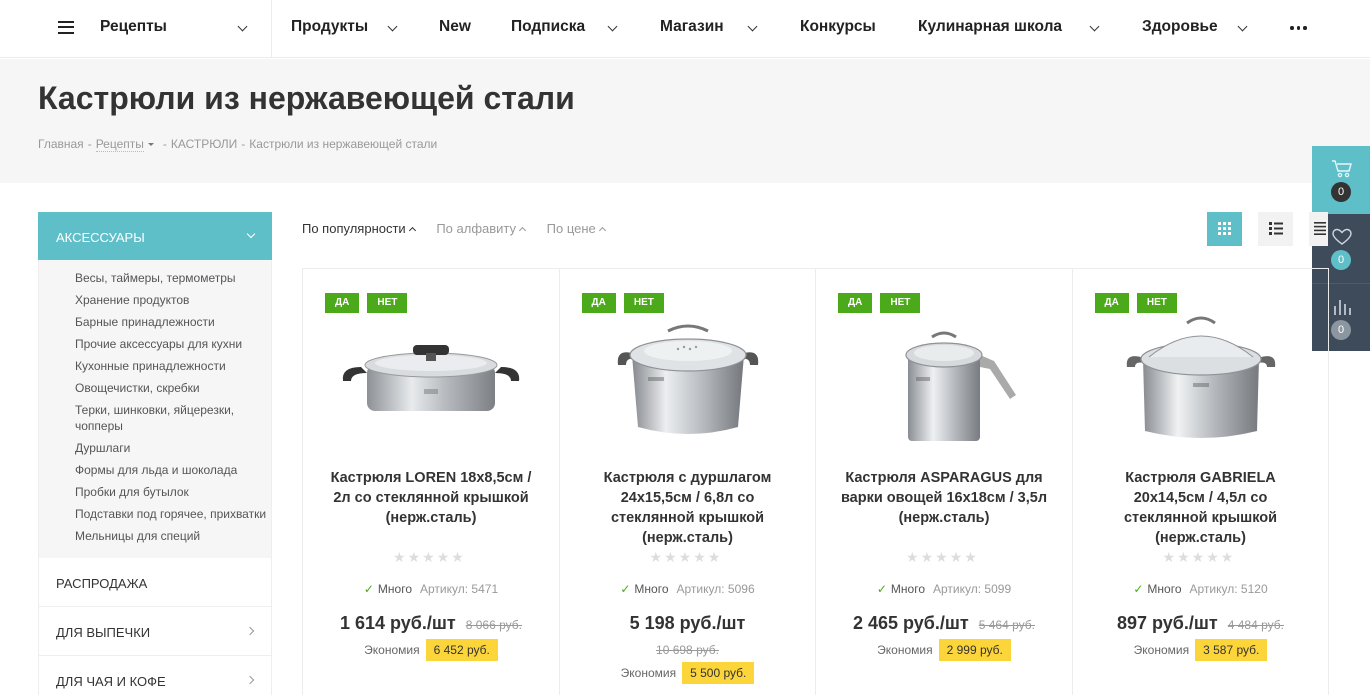 Image resolution: width=1370 pixels, height=695 pixels. I want to click on subcategory-item: Хранение продуктов, so click(173, 300).